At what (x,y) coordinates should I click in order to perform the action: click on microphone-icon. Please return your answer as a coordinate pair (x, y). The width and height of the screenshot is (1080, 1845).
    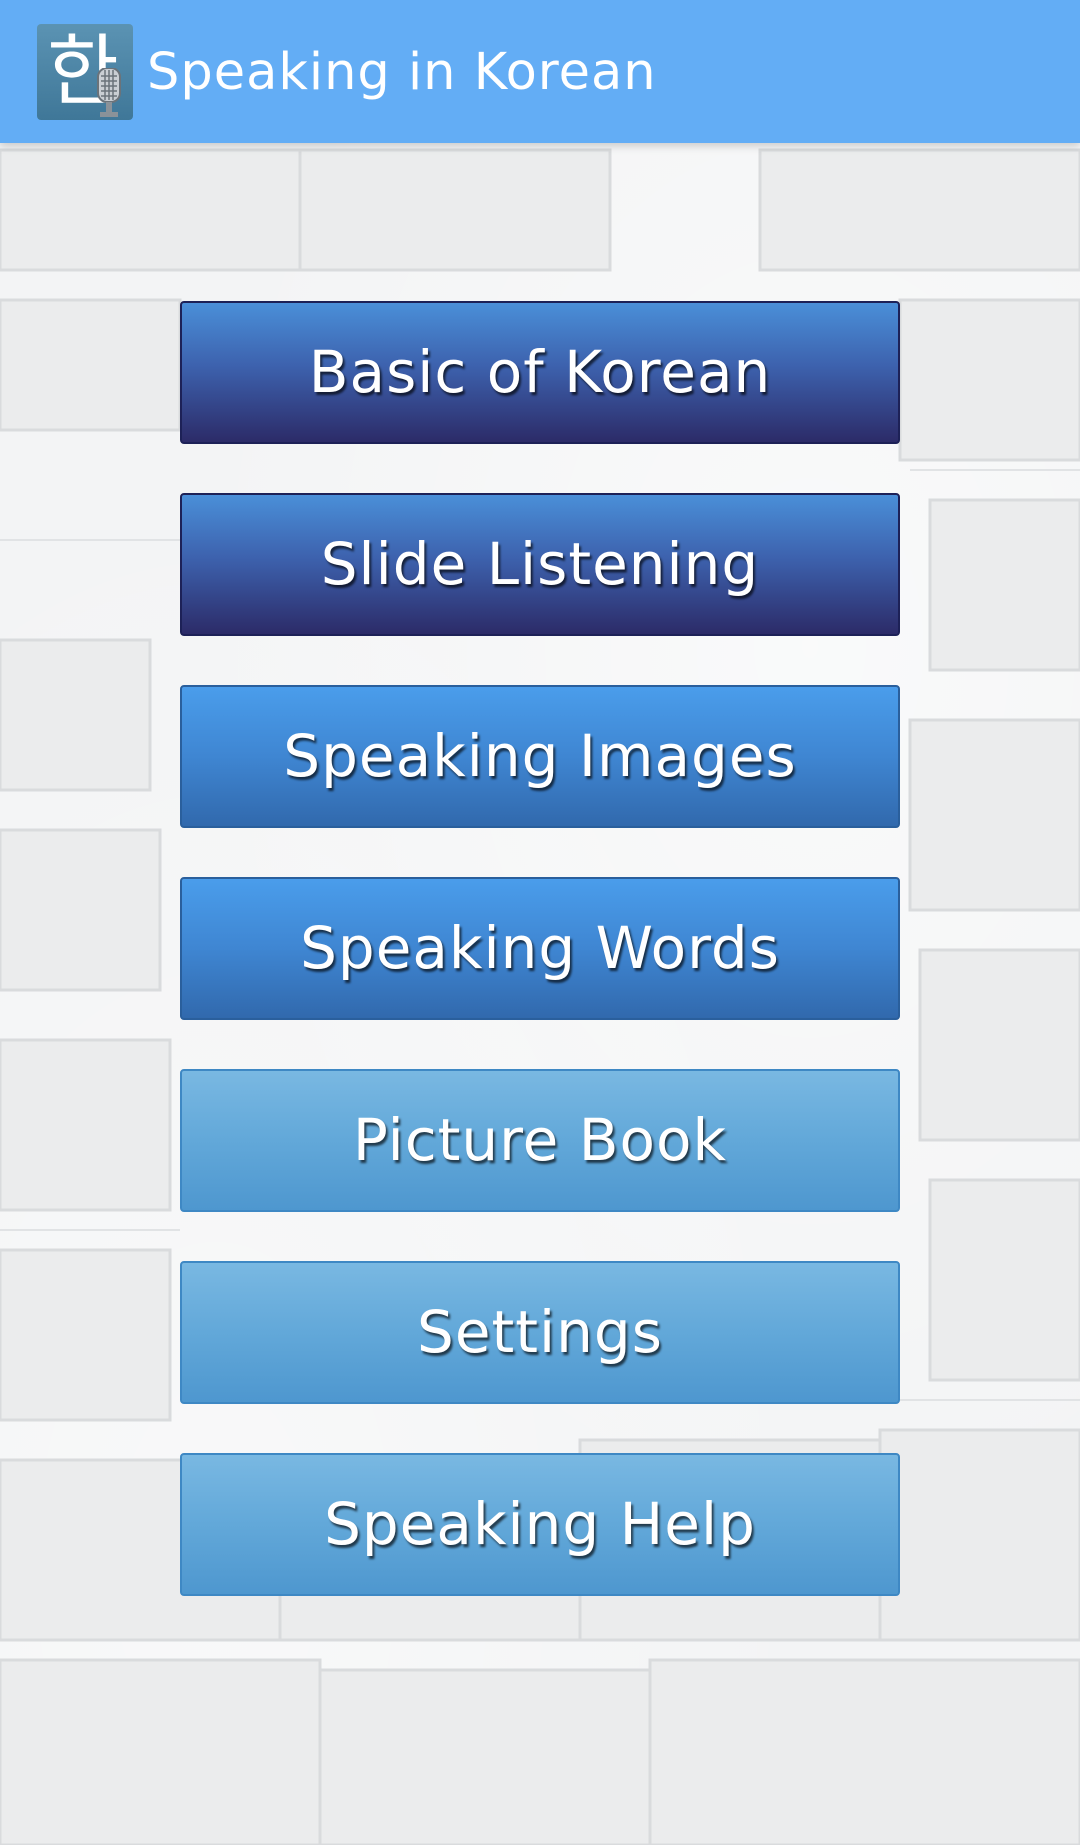
    Looking at the image, I should click on (109, 92).